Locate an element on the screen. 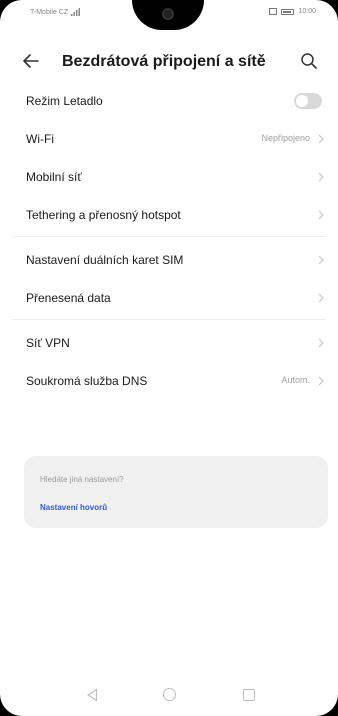 The image size is (338, 716). dual-sim-label: Nastavení duálních karet SIM is located at coordinates (105, 260).